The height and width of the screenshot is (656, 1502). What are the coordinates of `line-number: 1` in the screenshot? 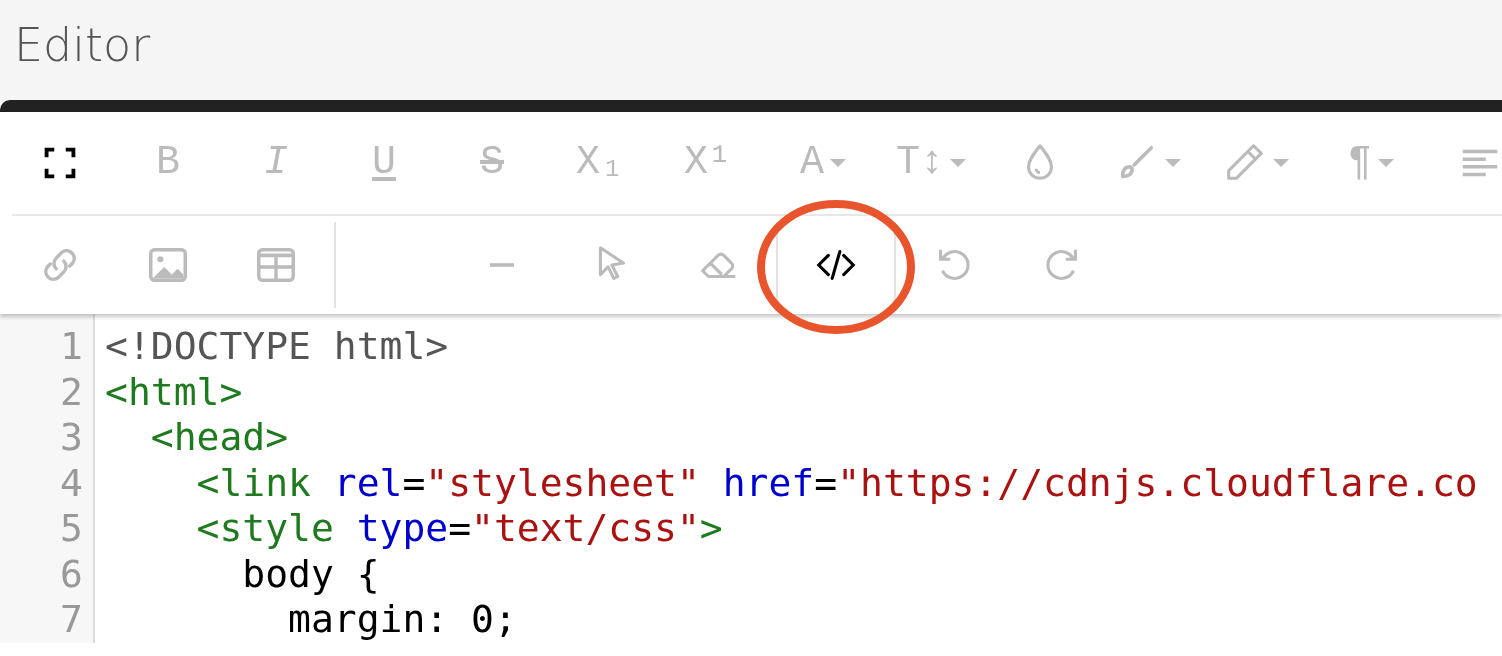 It's located at (71, 347).